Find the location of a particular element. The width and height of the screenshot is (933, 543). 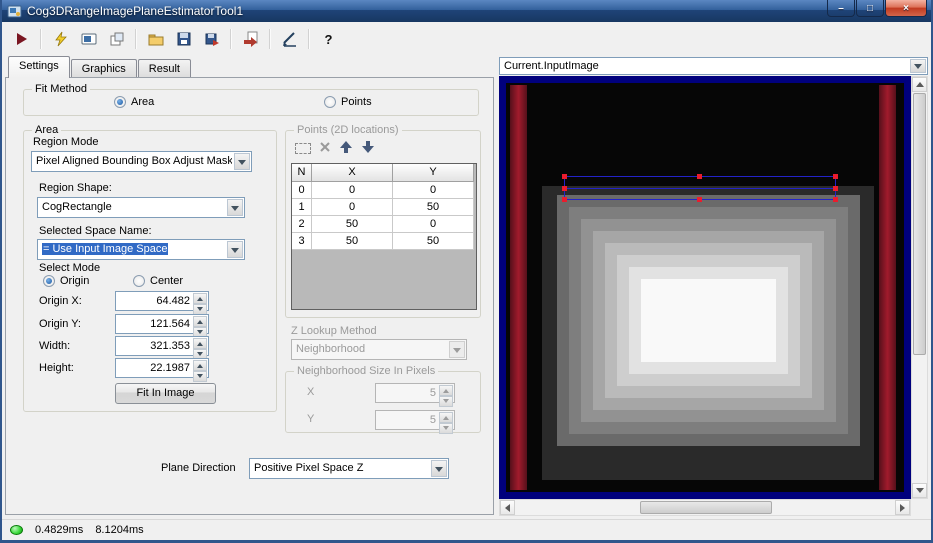

horizontal-scroll-thumb is located at coordinates (706, 507).